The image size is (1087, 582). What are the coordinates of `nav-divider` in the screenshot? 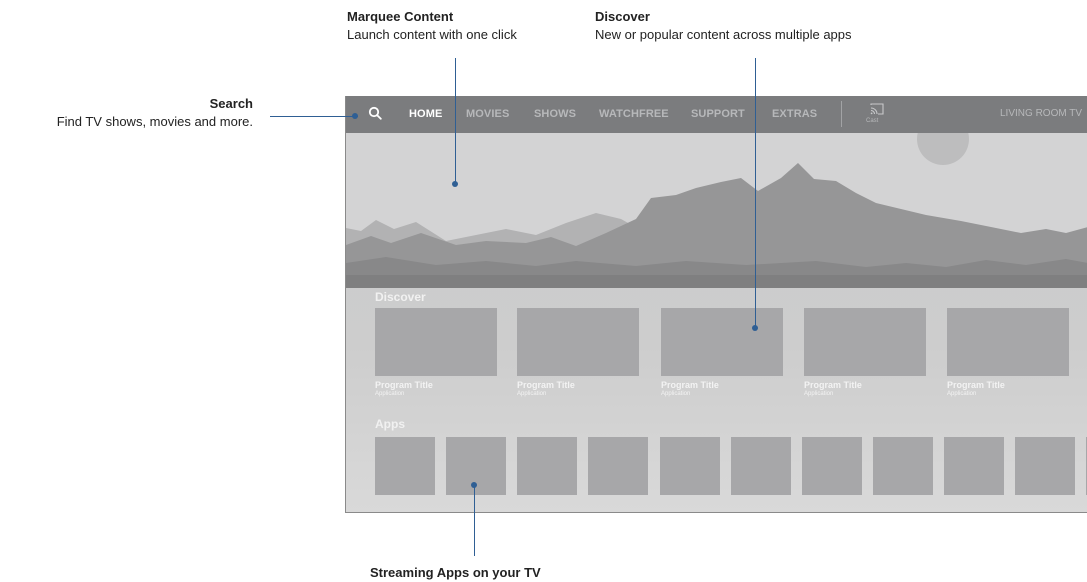 It's located at (841, 114).